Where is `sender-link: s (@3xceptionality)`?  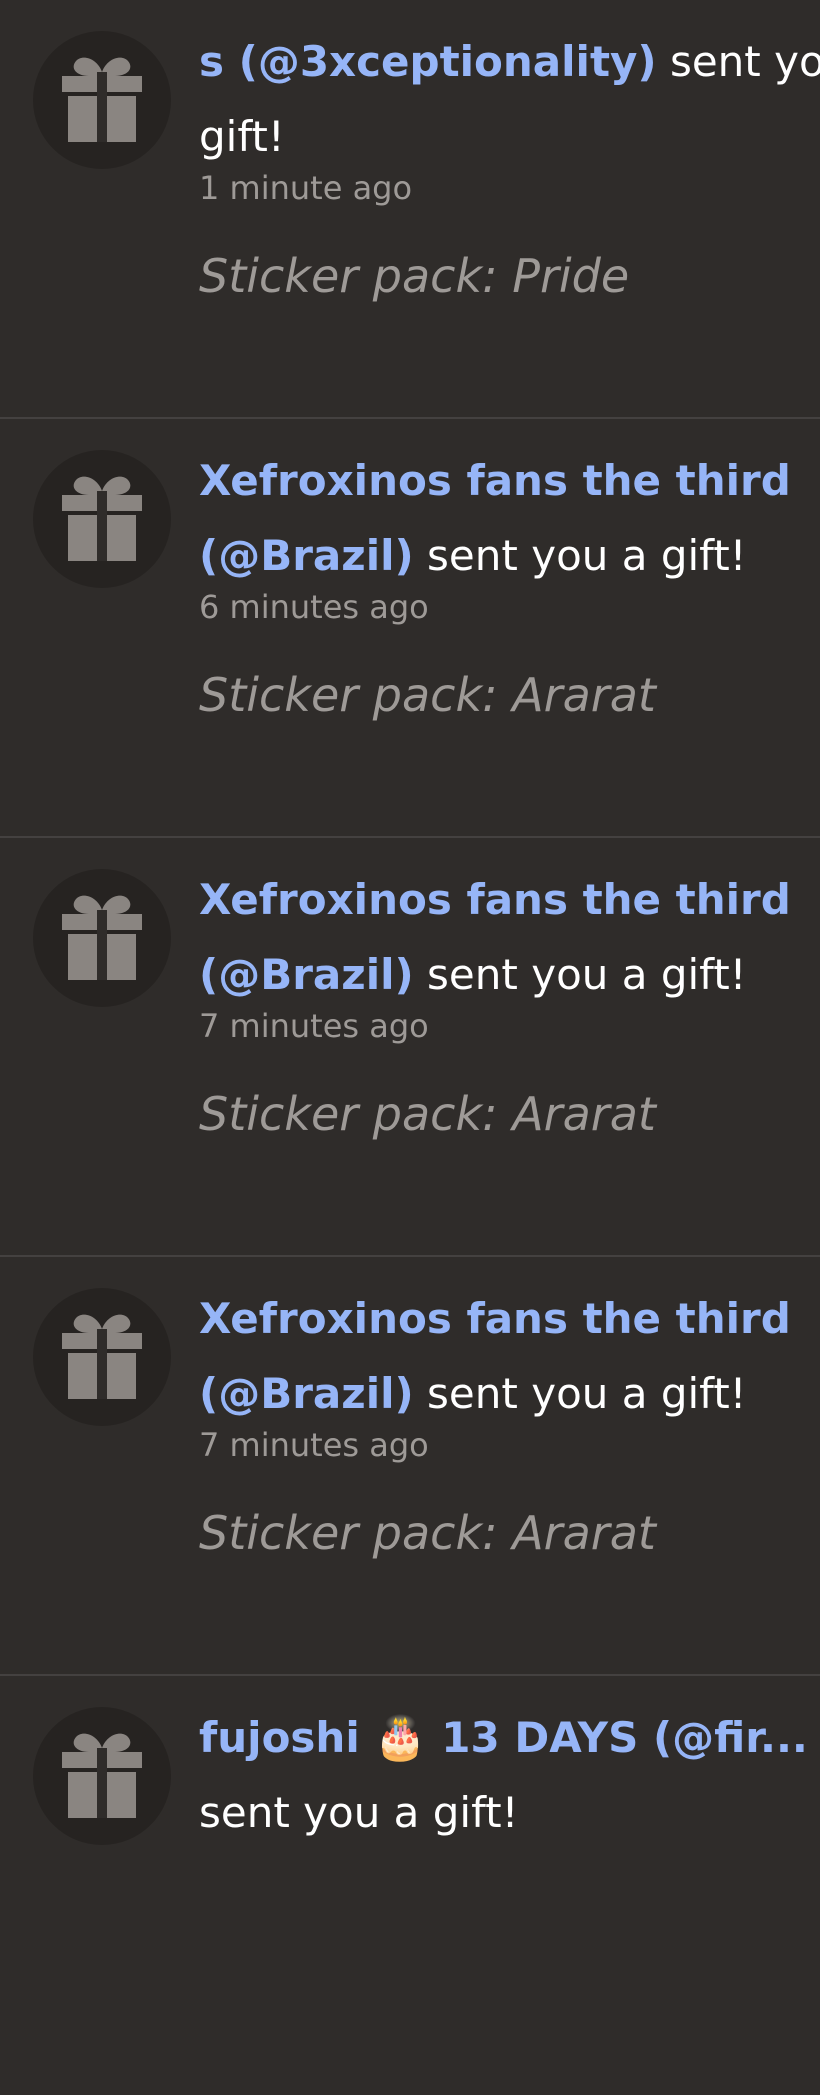
sender-link: s (@3xceptionality) is located at coordinates (428, 61).